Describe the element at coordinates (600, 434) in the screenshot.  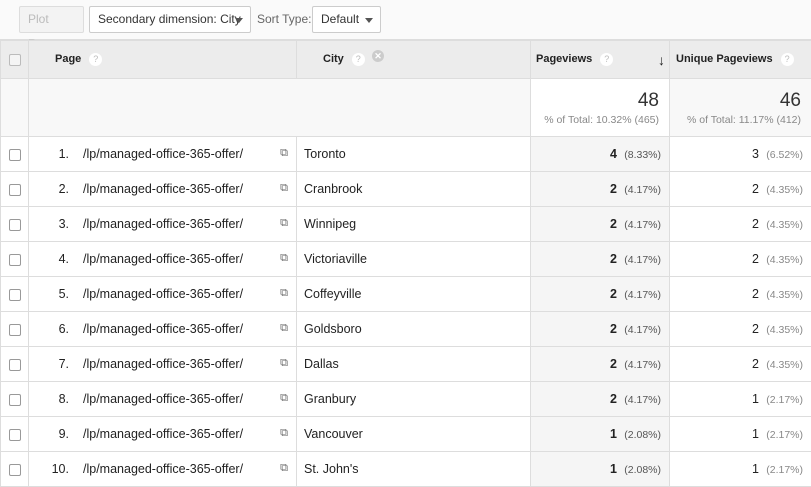
I see `pageviews-cell: 1(2.08%)` at that location.